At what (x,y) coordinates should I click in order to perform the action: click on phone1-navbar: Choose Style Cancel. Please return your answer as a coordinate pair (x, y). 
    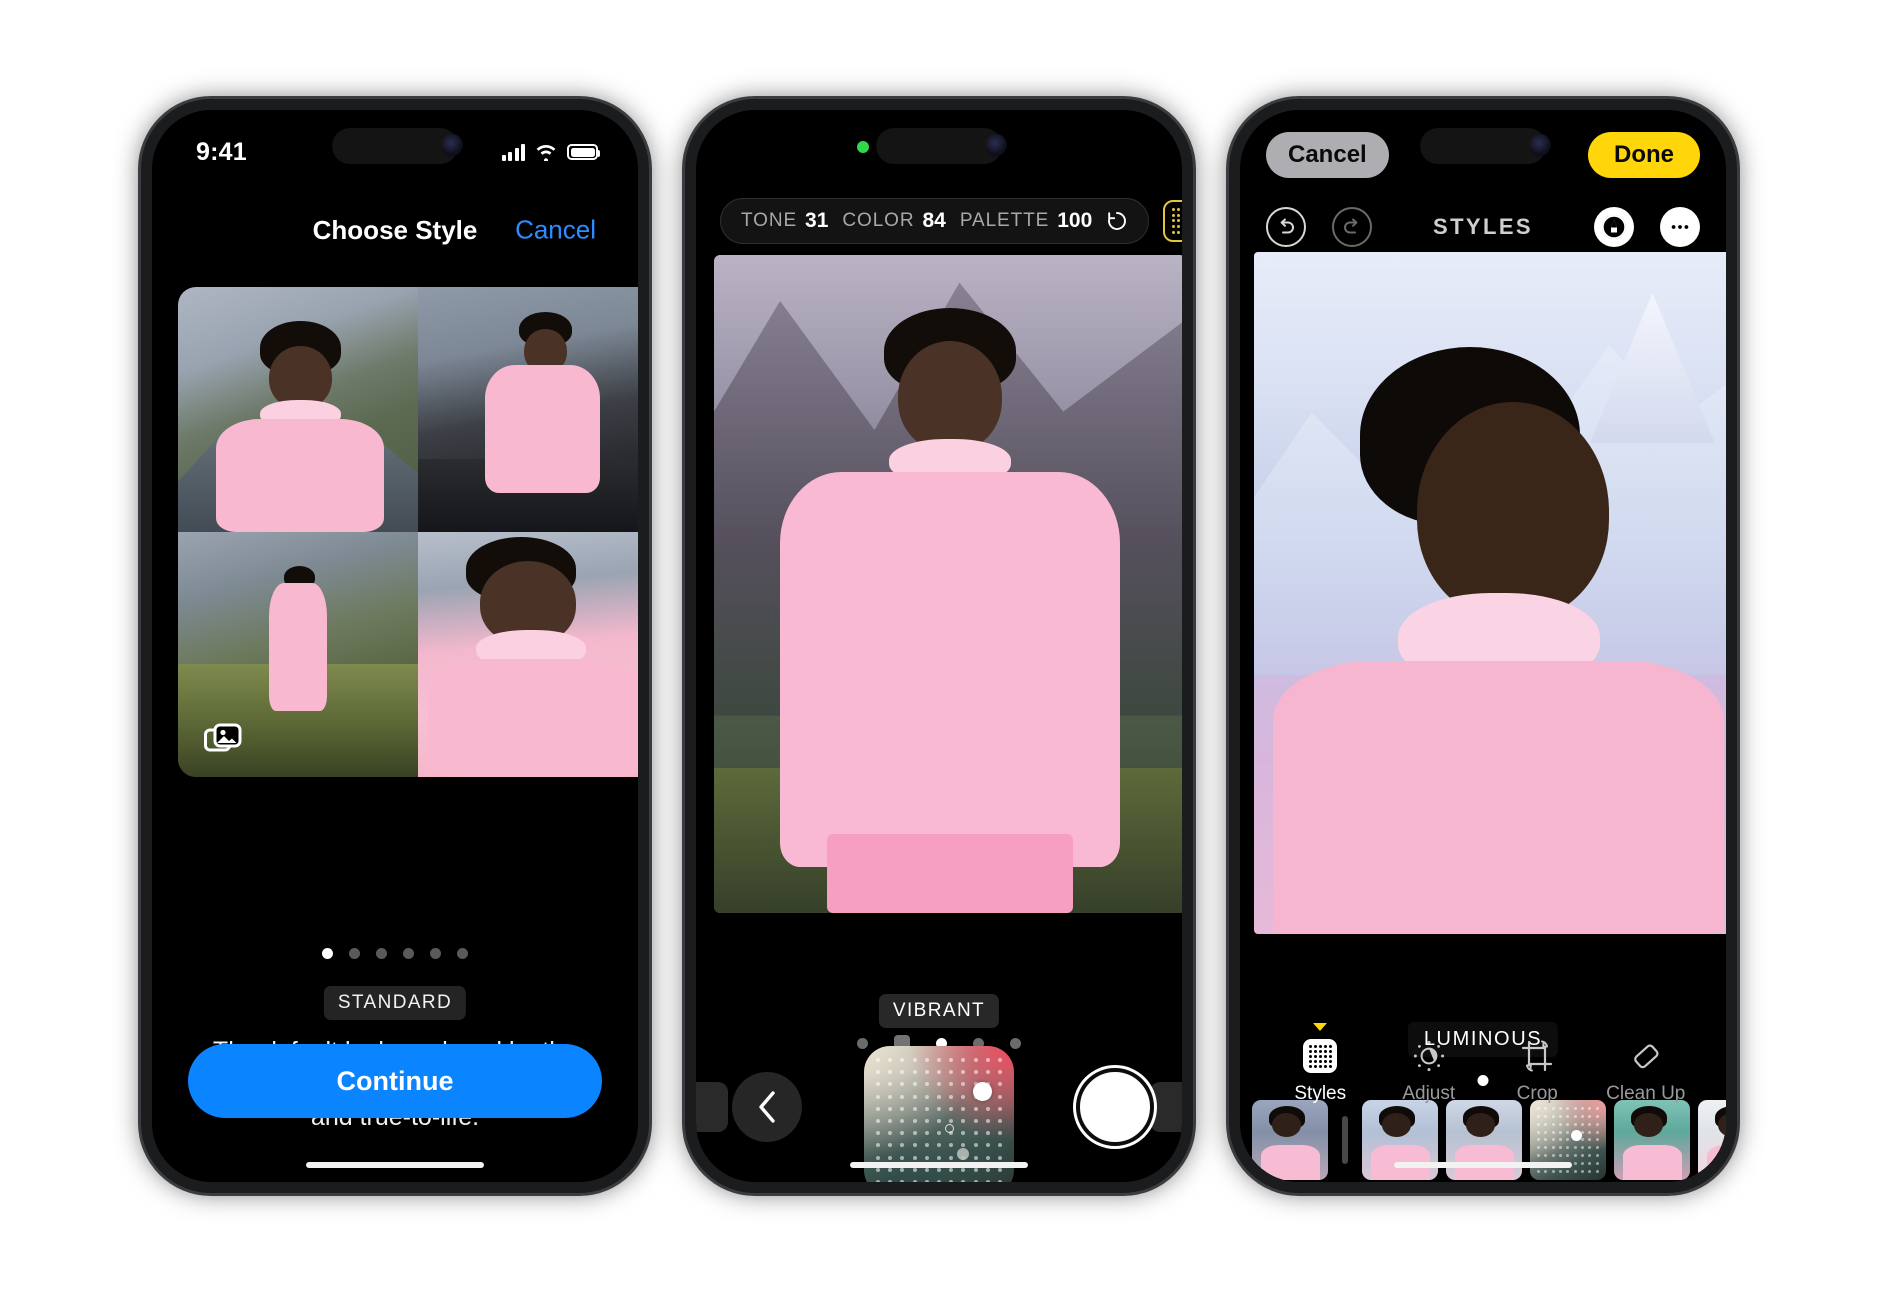
    Looking at the image, I should click on (395, 230).